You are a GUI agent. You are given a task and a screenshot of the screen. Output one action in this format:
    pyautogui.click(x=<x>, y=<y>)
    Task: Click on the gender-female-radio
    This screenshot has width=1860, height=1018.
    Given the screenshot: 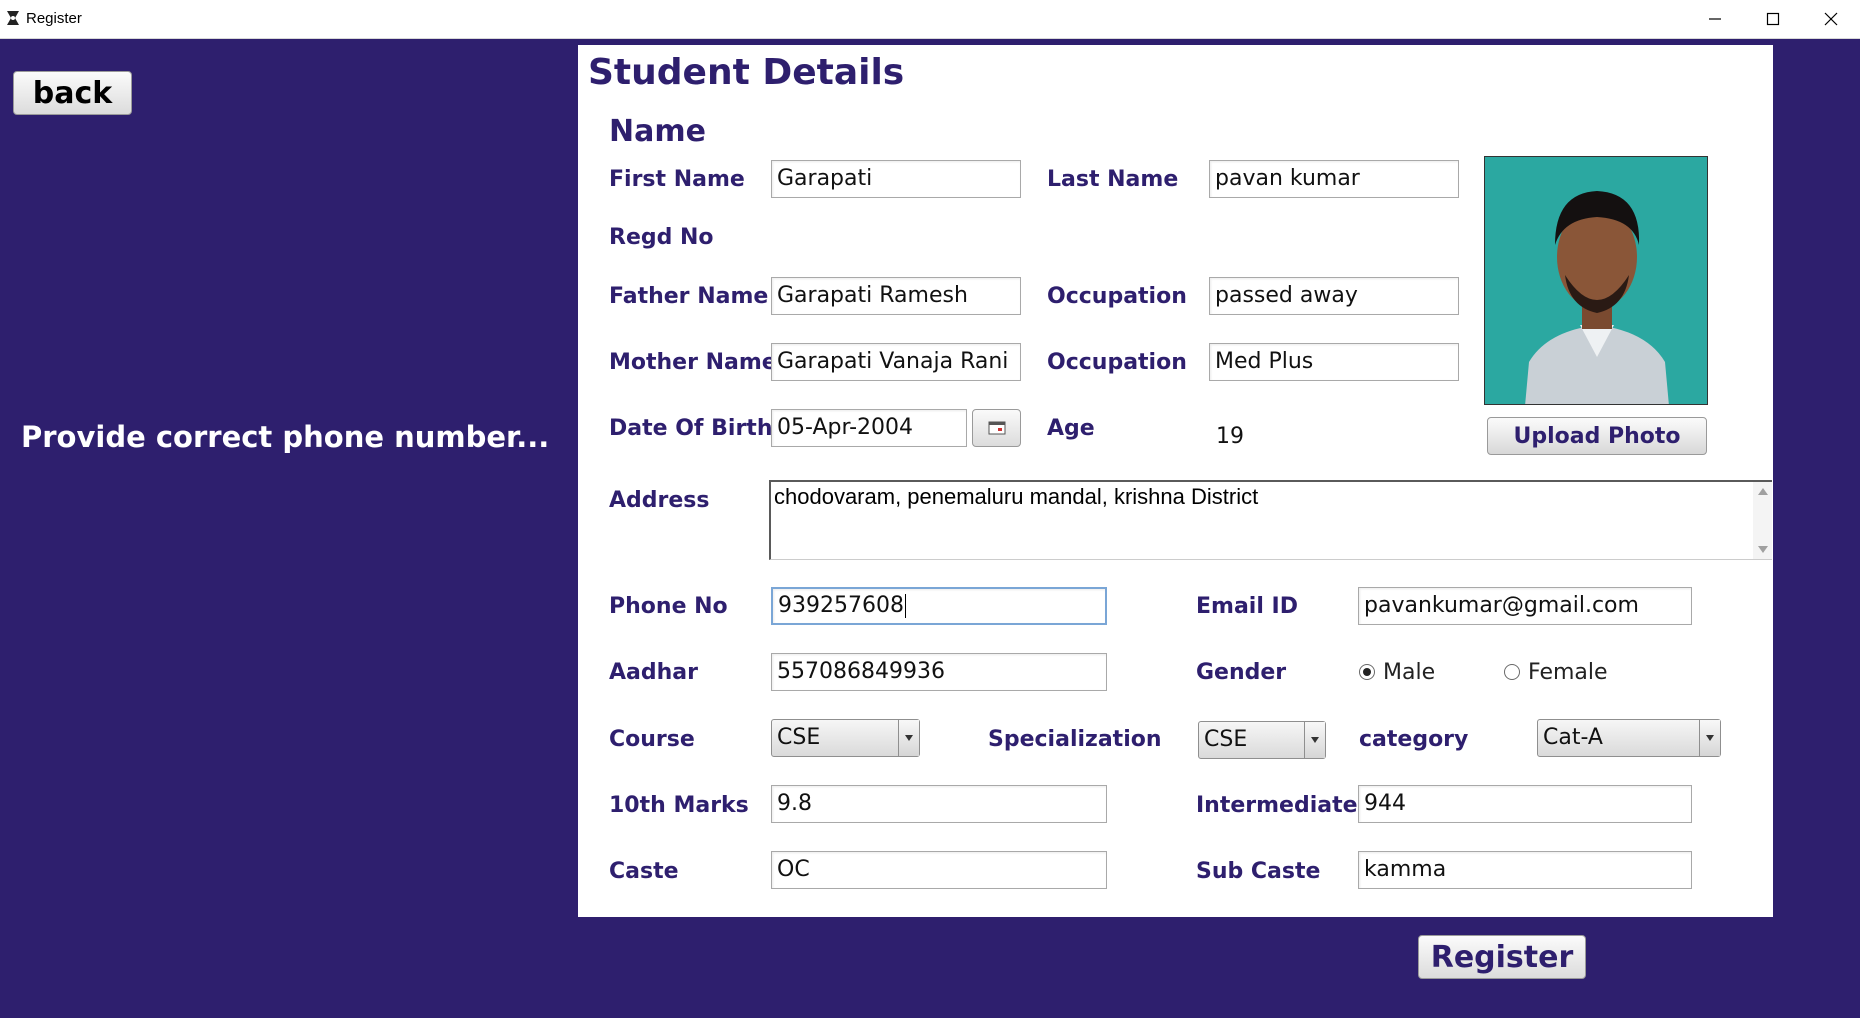 What is the action you would take?
    pyautogui.click(x=1512, y=672)
    